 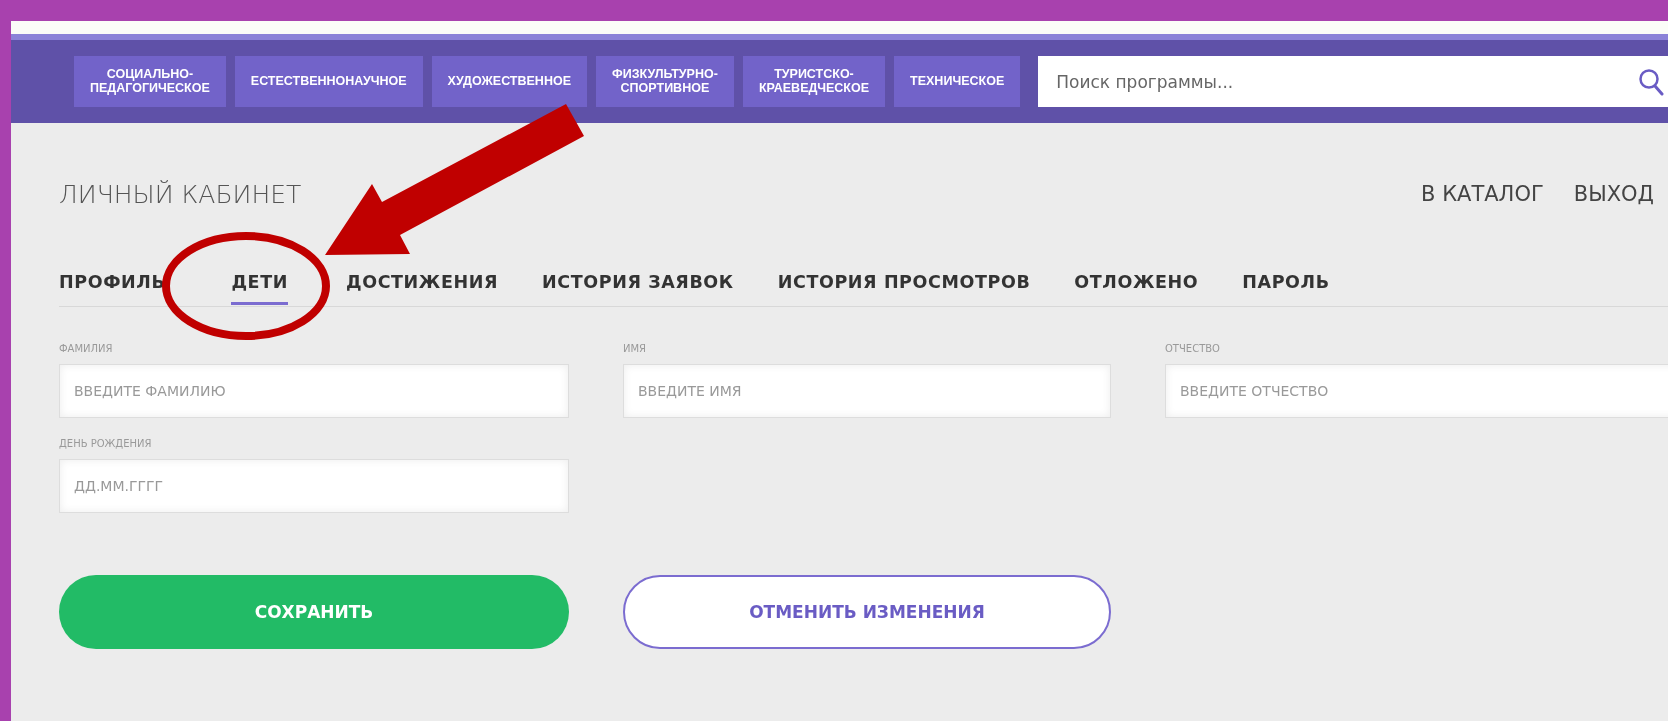 I want to click on header-link: В КАТАЛОГ, so click(x=1482, y=194).